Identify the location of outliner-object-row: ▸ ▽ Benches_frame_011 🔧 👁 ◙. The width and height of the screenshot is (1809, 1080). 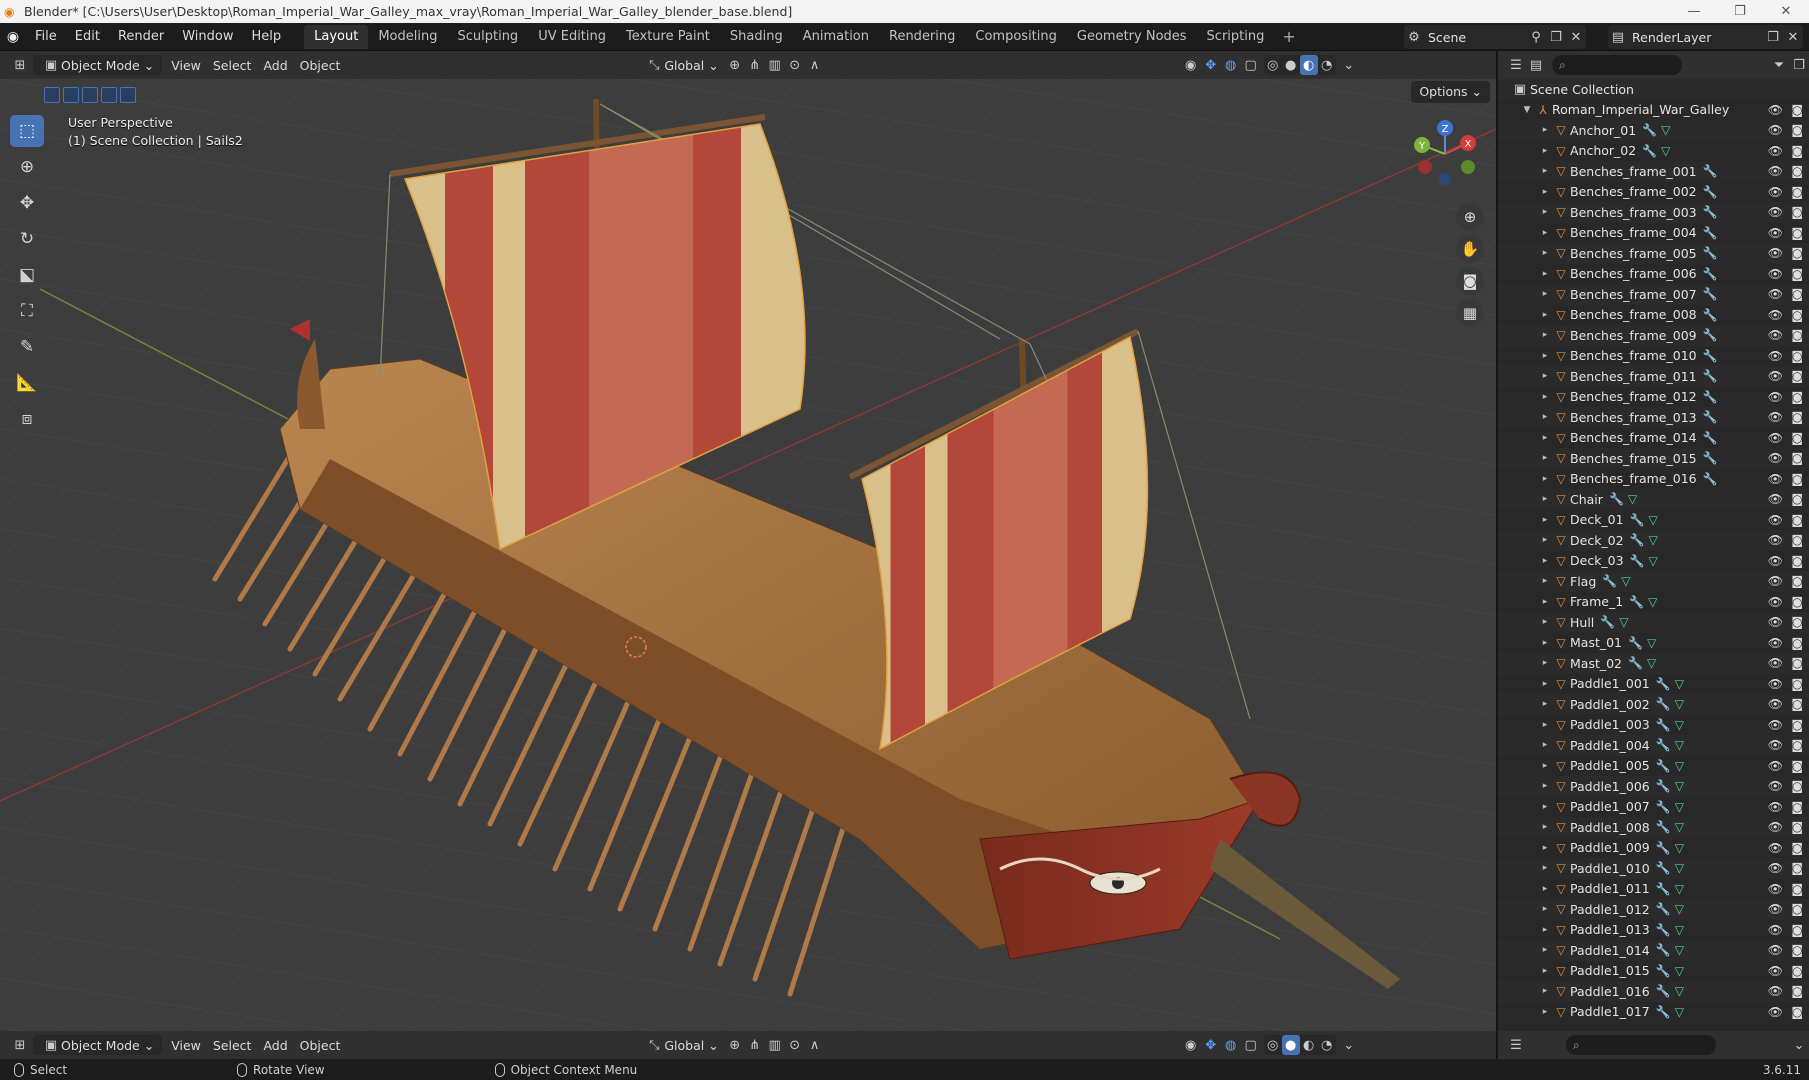
(1653, 376).